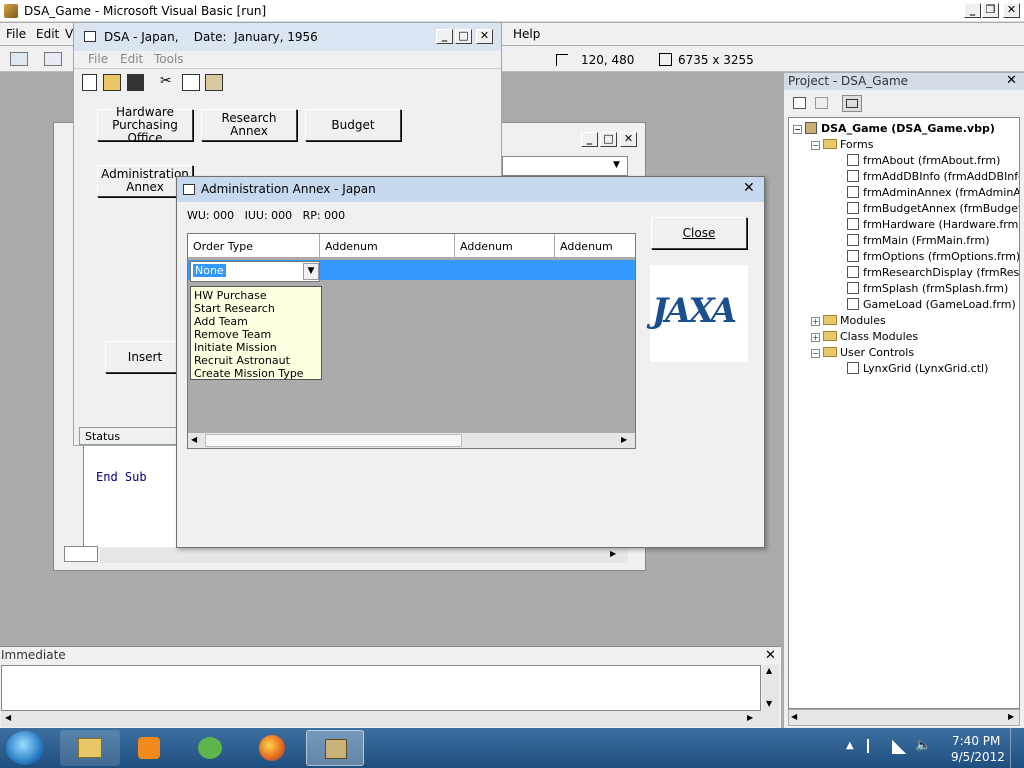  I want to click on tree-form-9: GameLoad (GameLoad.frm), so click(931, 304).